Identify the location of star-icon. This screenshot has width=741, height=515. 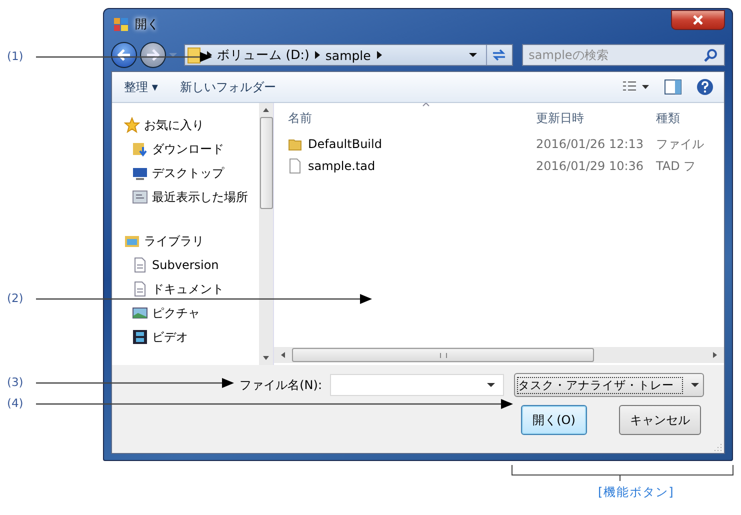
(132, 125).